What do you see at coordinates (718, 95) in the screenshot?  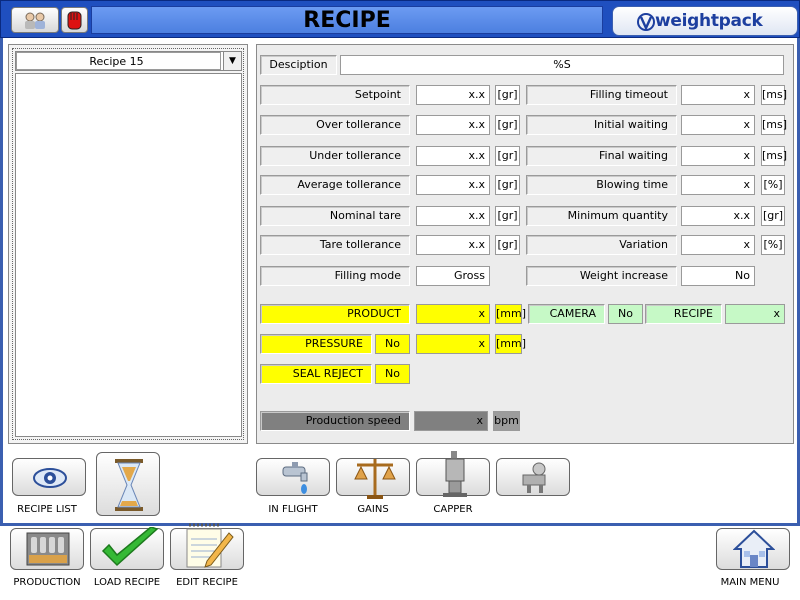 I see `filling-timeout-field: x` at bounding box center [718, 95].